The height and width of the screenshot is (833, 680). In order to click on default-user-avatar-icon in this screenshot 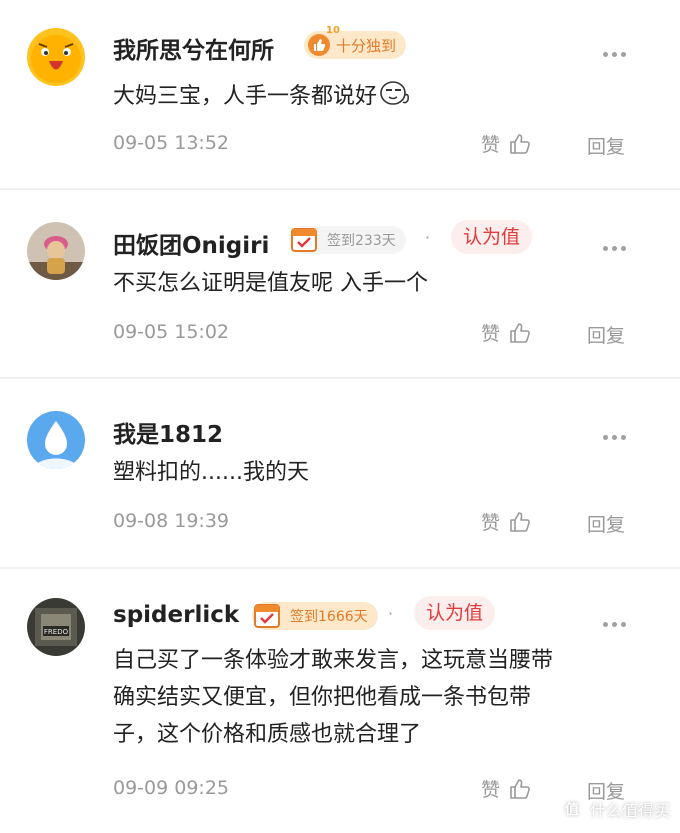, I will do `click(56, 440)`.